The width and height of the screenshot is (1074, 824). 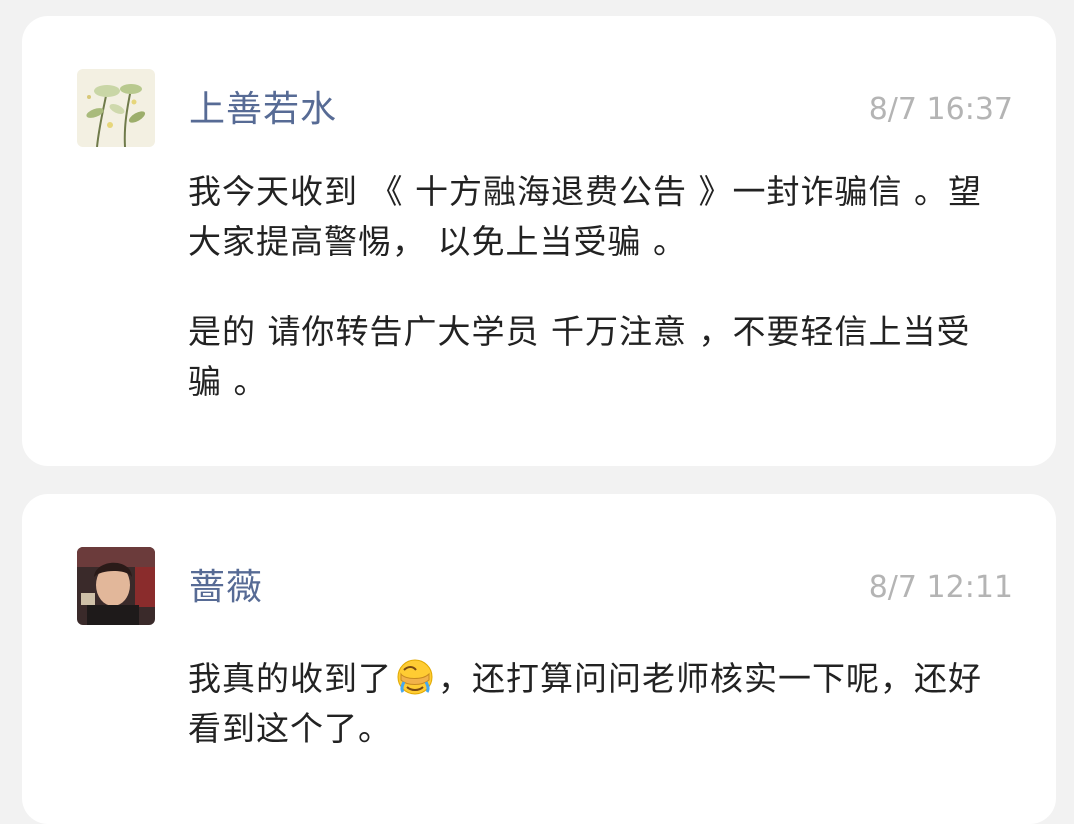 What do you see at coordinates (226, 588) in the screenshot?
I see `user-name: 蔷薇` at bounding box center [226, 588].